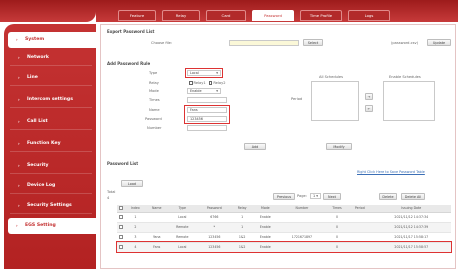 The image size is (458, 269). What do you see at coordinates (154, 91) in the screenshot?
I see `mode-label: Mode` at bounding box center [154, 91].